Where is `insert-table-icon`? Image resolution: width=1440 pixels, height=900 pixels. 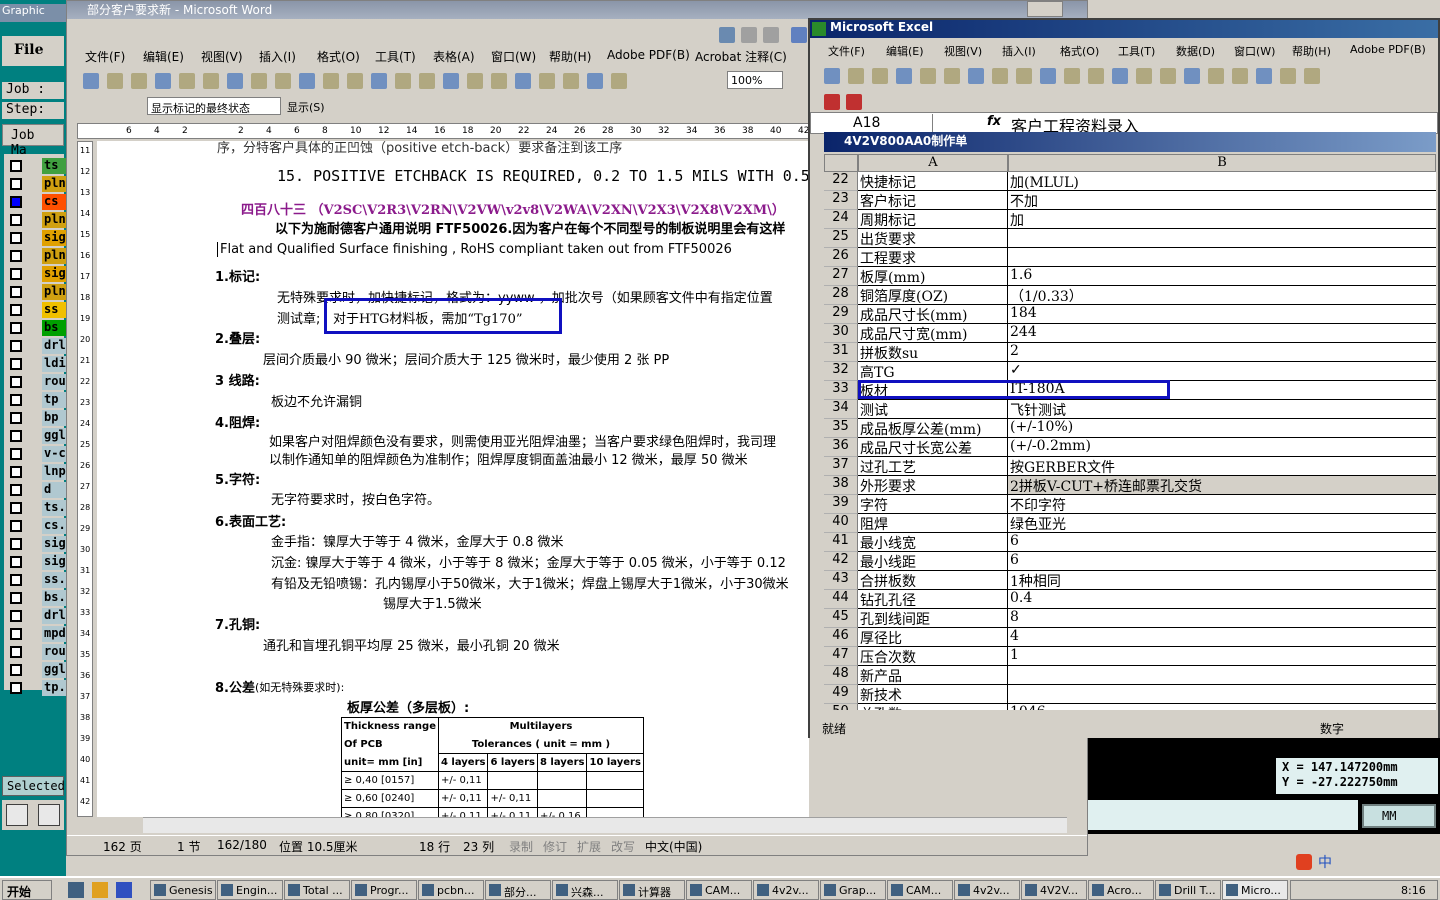 insert-table-icon is located at coordinates (499, 81).